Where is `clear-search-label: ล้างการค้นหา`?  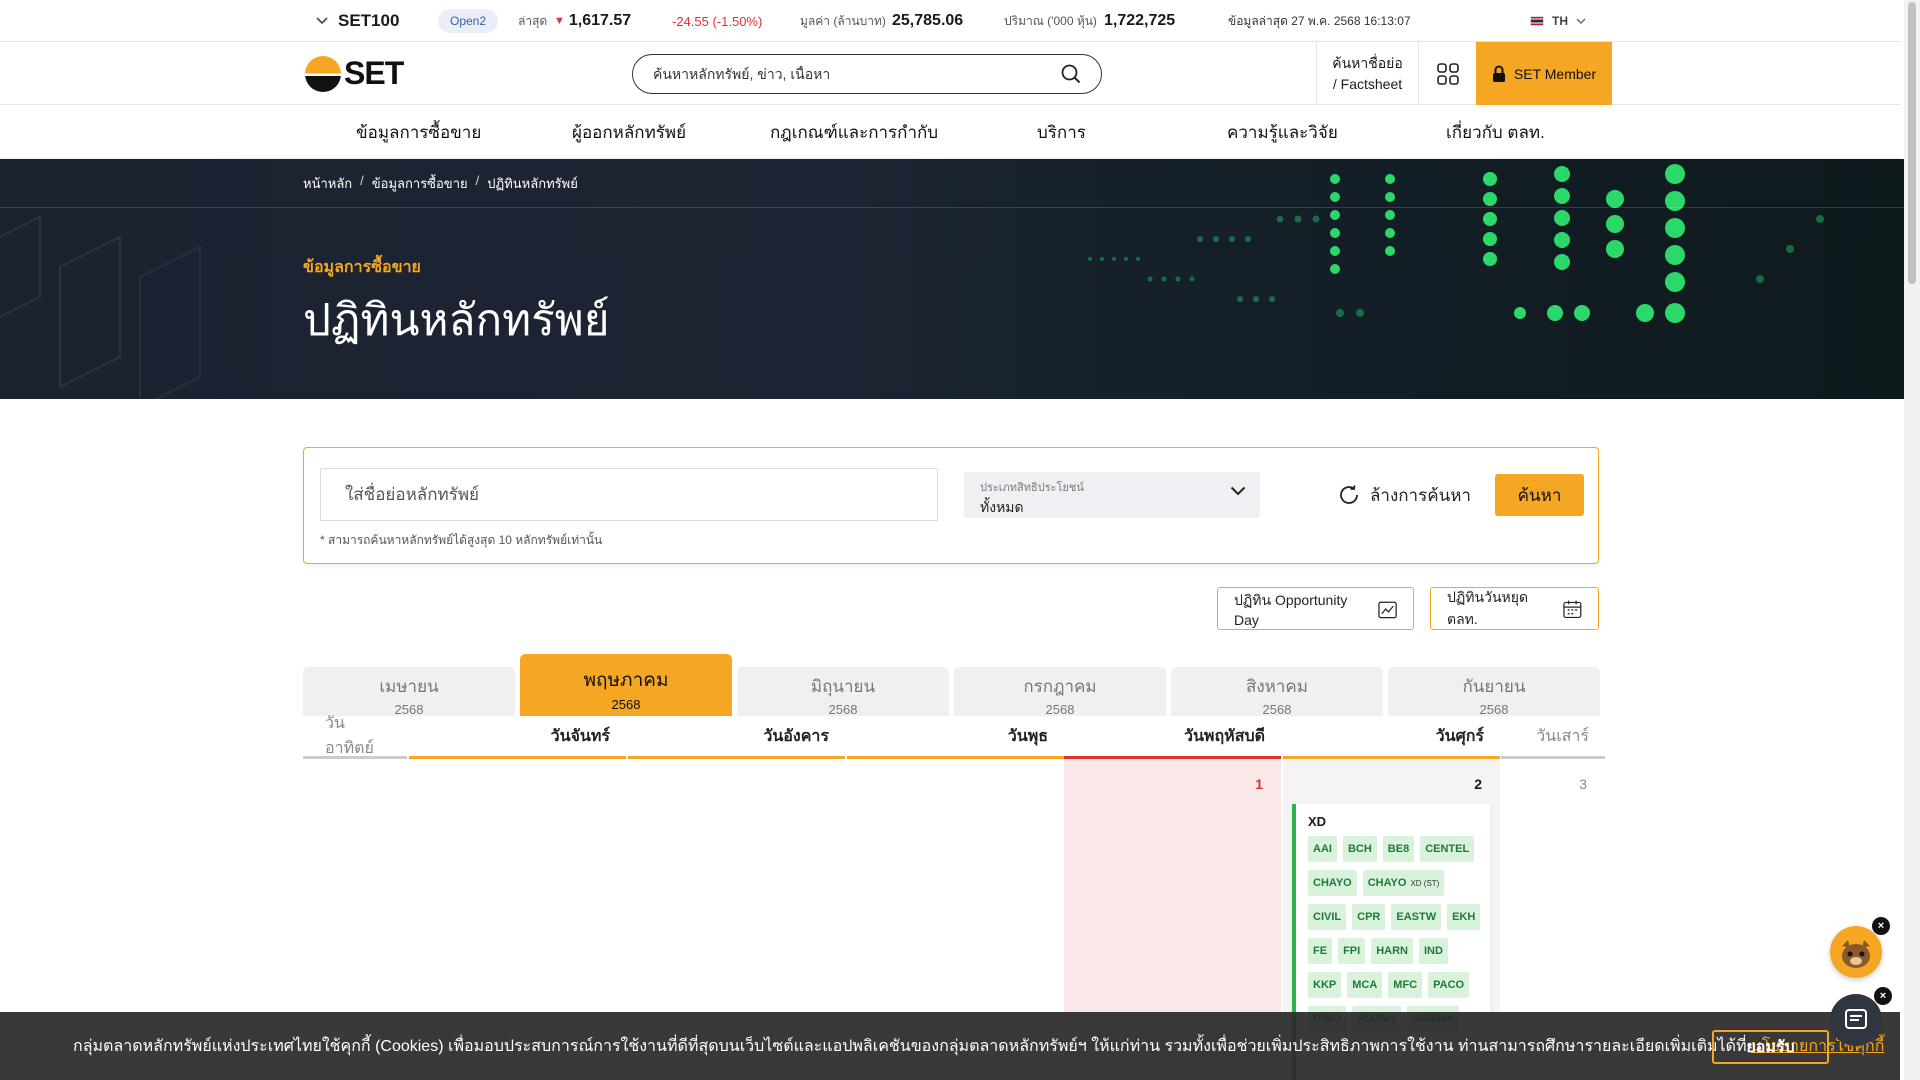 clear-search-label: ล้างการค้นหา is located at coordinates (1420, 495).